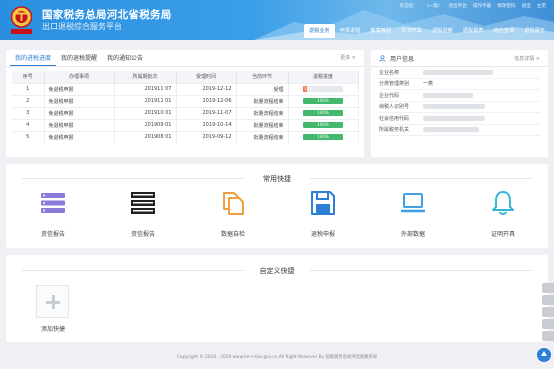  Describe the element at coordinates (33, 58) in the screenshot. I see `tab-my-progress: 我的进税进度` at that location.